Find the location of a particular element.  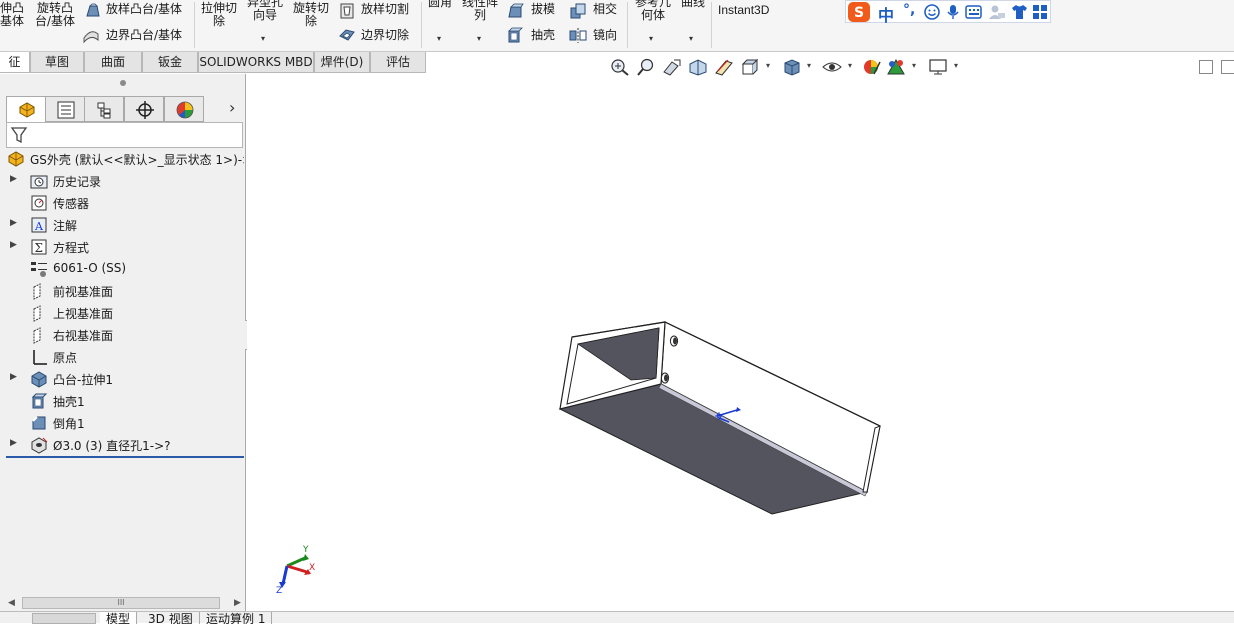

tab-property-manager is located at coordinates (65, 109).